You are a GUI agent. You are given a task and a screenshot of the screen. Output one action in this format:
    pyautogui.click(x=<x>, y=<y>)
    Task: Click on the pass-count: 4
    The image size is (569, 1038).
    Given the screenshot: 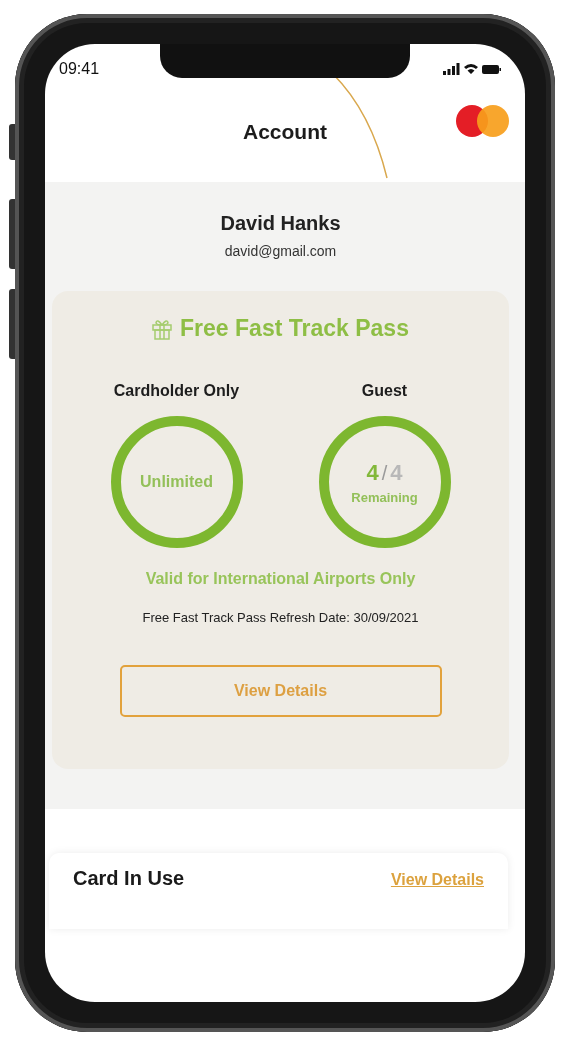 What is the action you would take?
    pyautogui.click(x=372, y=472)
    